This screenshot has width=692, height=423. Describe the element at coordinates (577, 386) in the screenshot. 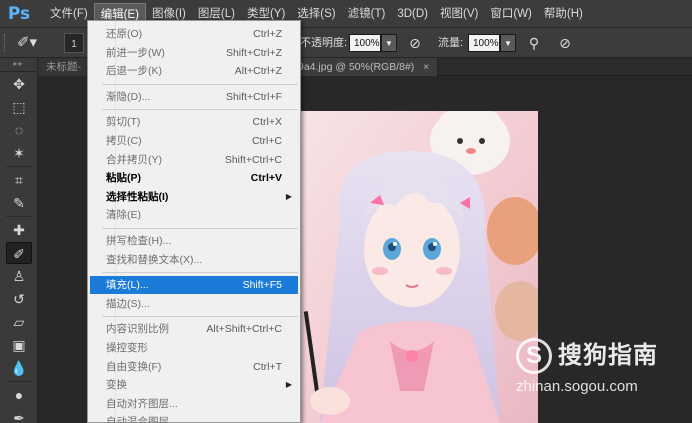

I see `watermark-url: zhinan.sogou.com` at that location.